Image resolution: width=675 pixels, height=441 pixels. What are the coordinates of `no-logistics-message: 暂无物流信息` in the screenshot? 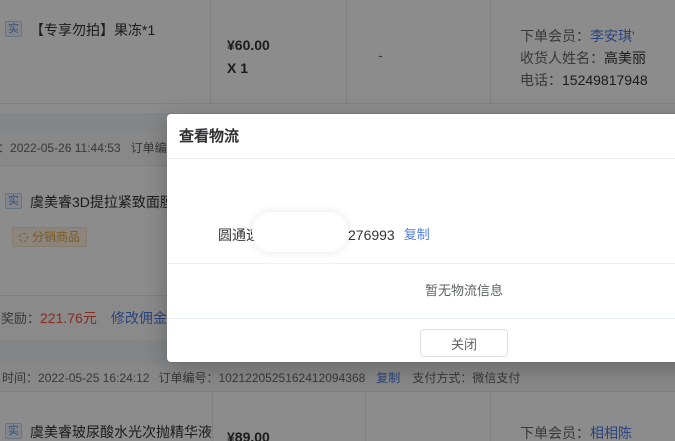 It's located at (463, 290).